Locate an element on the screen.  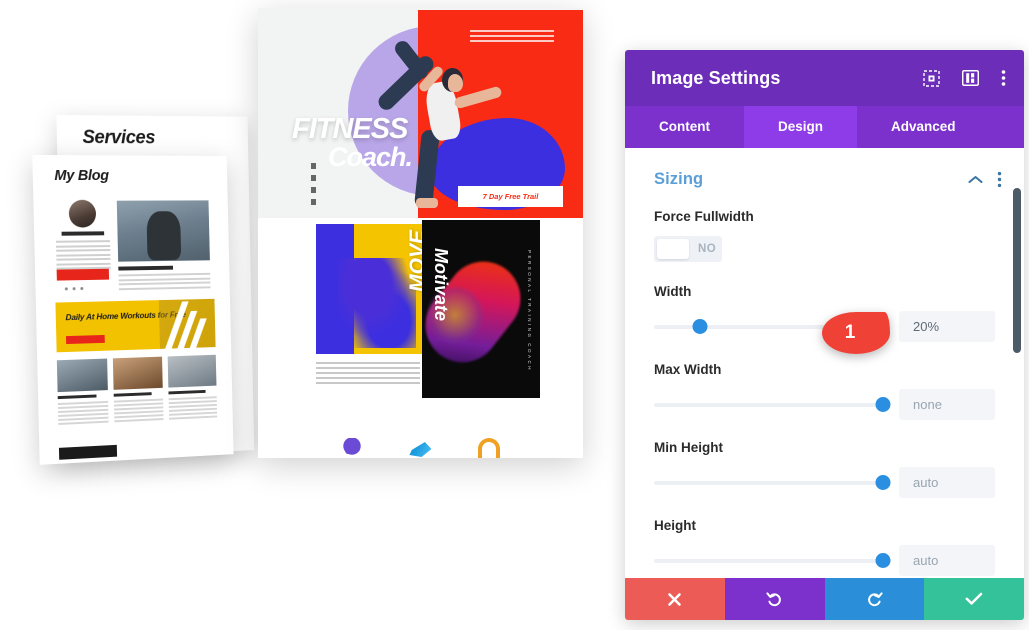
min-height-value-input: auto is located at coordinates (947, 482).